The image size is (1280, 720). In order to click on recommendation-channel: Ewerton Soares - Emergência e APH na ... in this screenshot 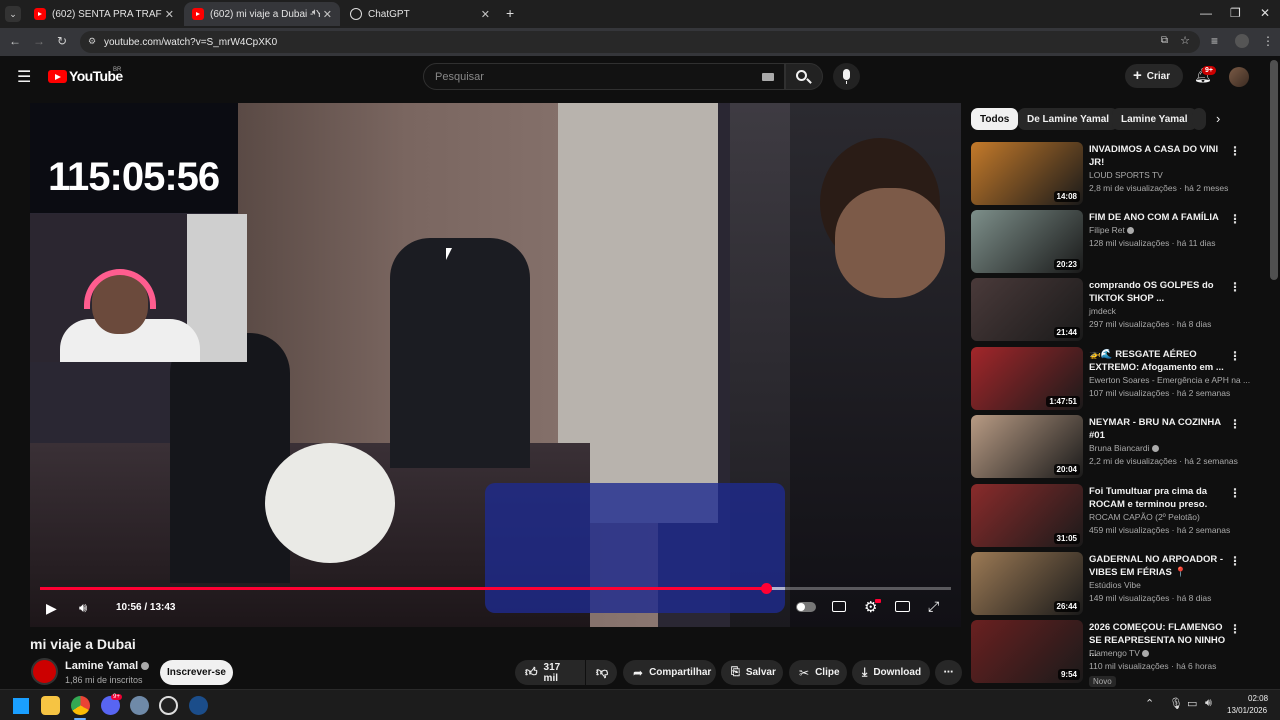, I will do `click(1169, 380)`.